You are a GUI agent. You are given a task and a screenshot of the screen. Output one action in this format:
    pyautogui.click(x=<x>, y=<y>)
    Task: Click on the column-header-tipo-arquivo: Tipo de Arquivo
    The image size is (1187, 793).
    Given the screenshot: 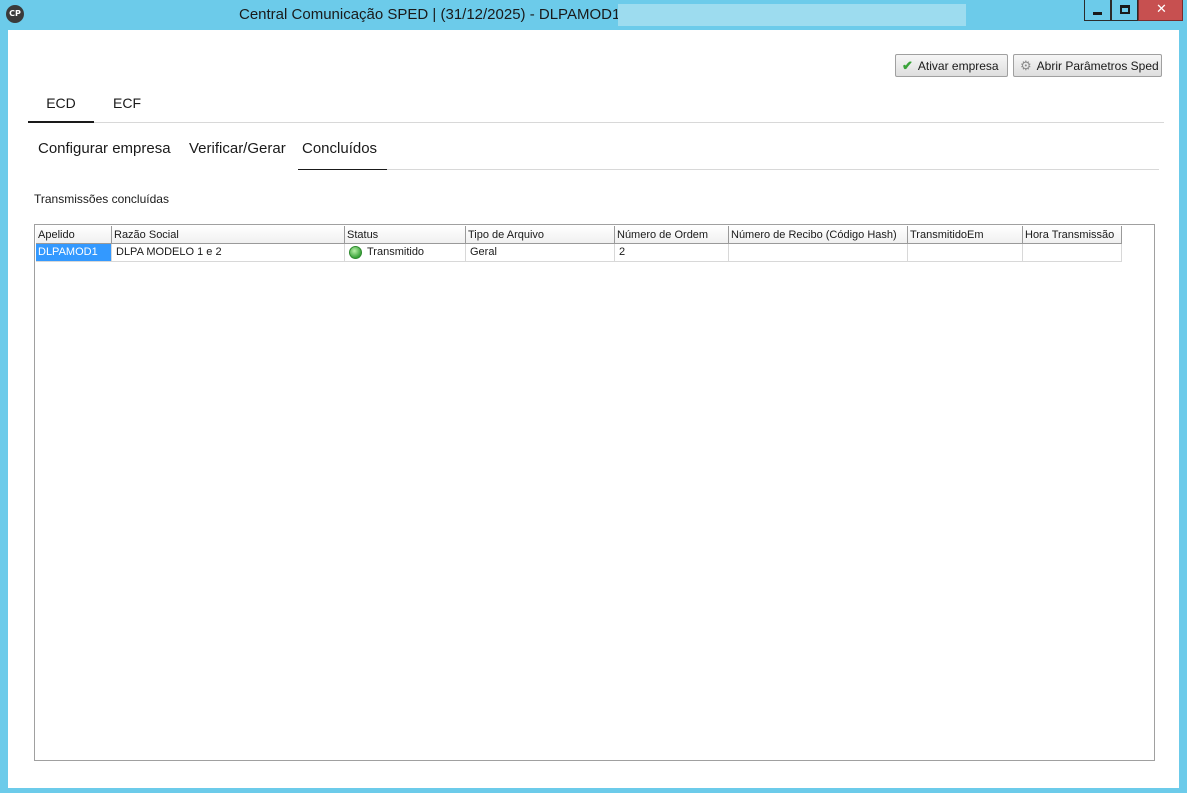 What is the action you would take?
    pyautogui.click(x=540, y=235)
    